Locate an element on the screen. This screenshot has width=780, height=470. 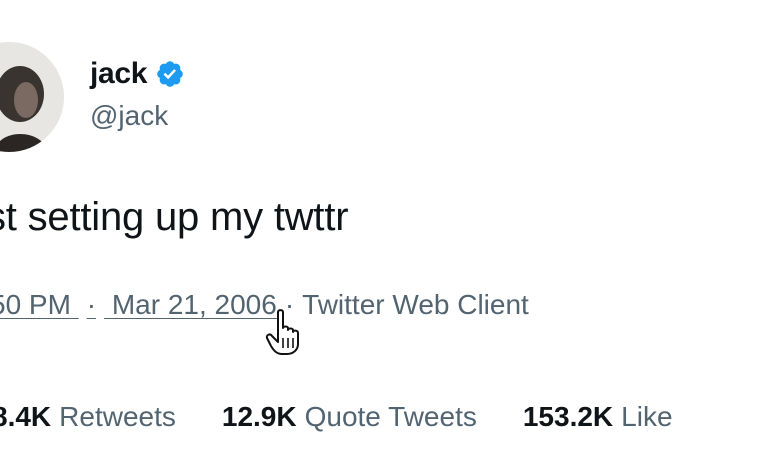
user-handle: @jack is located at coordinates (137, 116).